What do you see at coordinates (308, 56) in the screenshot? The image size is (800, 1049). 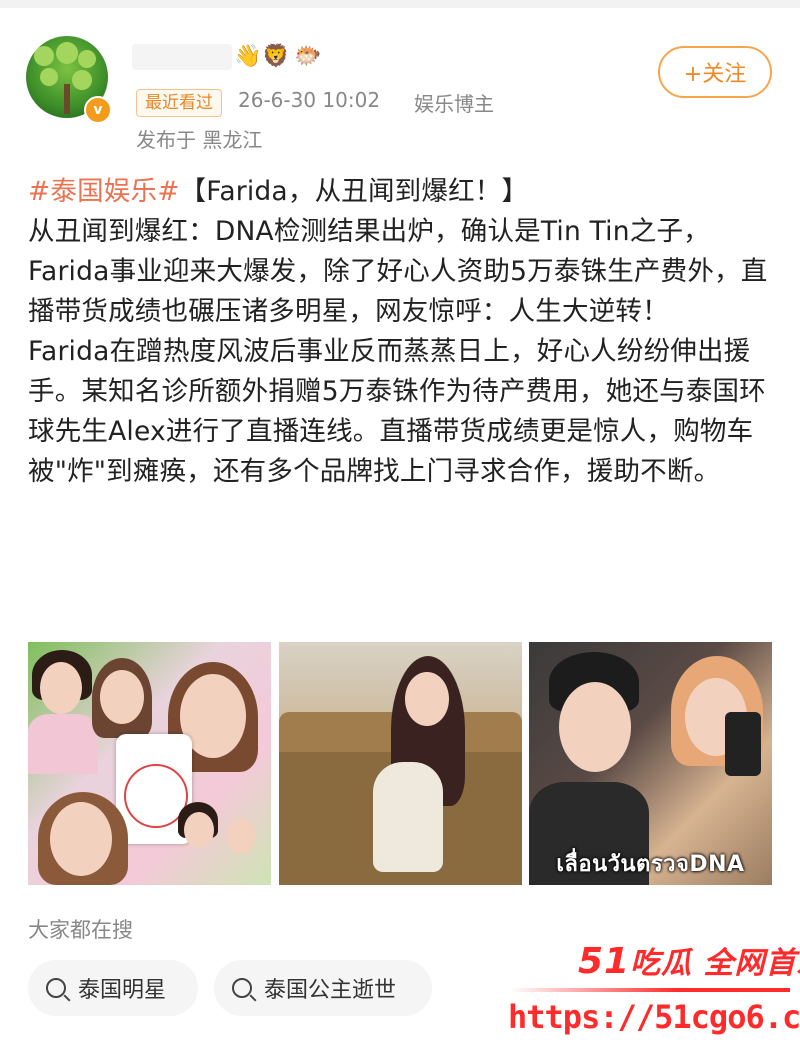 I see `fish-badge-icon: 🐡` at bounding box center [308, 56].